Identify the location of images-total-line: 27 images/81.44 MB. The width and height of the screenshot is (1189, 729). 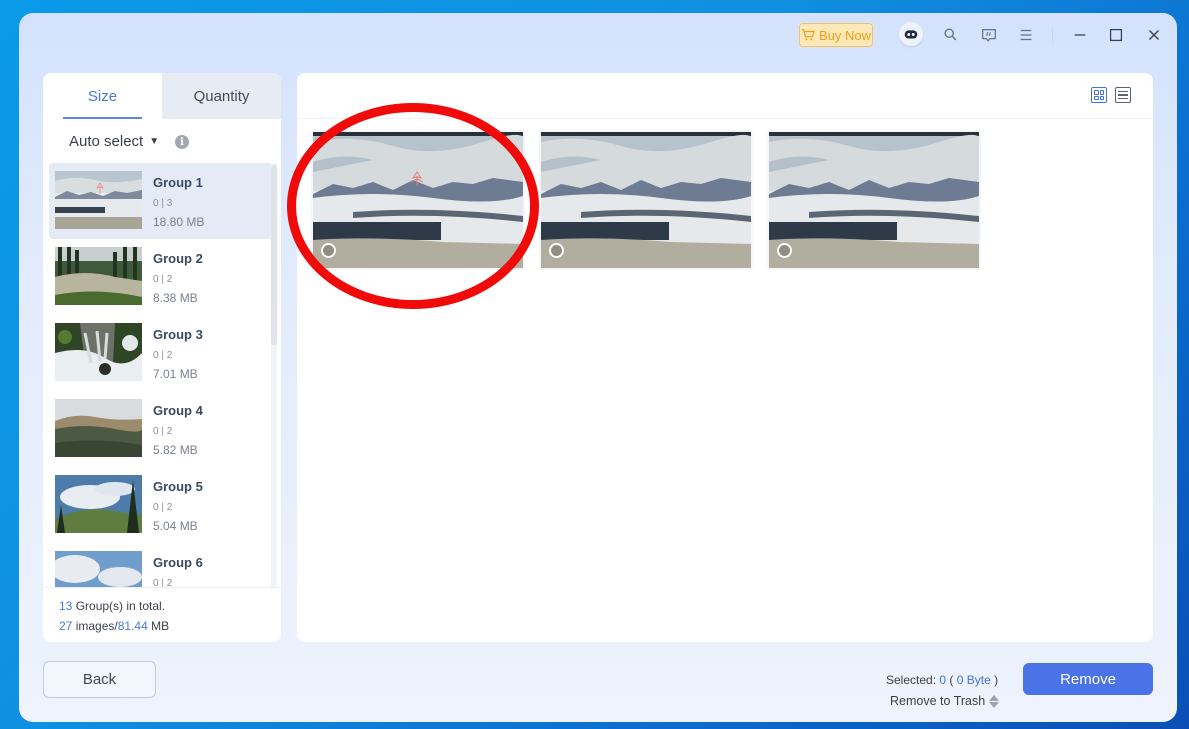
(170, 626).